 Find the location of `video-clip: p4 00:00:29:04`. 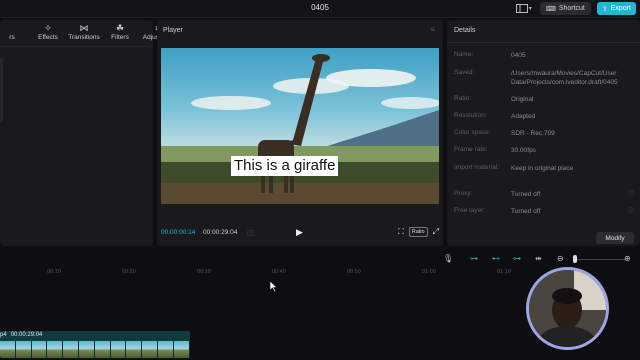

video-clip: p4 00:00:29:04 is located at coordinates (95, 344).